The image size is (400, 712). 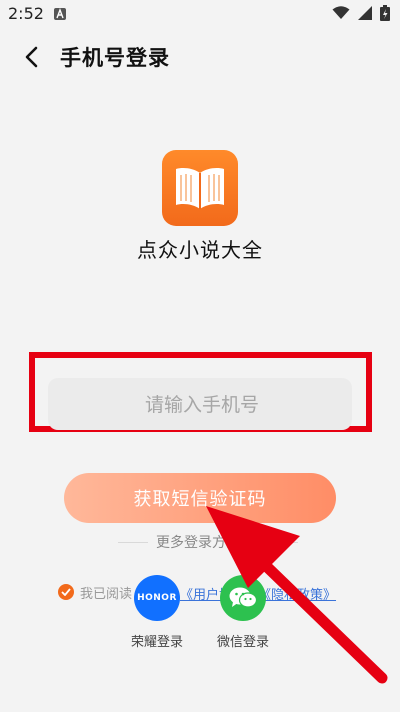 I want to click on battery-icon, so click(x=385, y=13).